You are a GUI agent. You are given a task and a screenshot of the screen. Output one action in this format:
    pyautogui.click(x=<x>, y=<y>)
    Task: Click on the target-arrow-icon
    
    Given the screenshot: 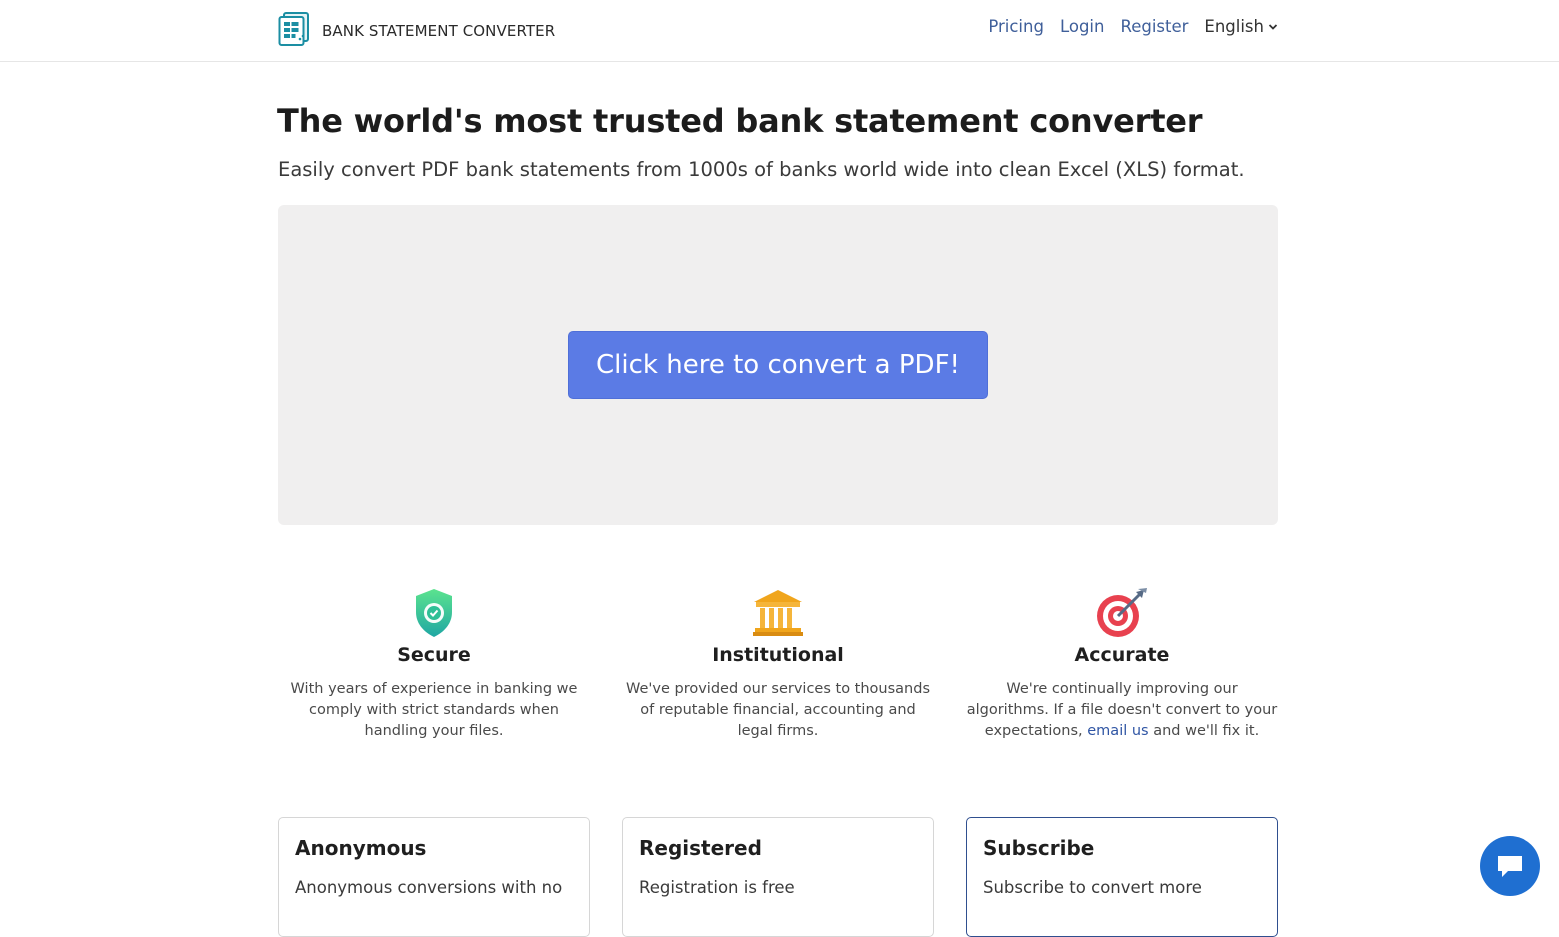 What is the action you would take?
    pyautogui.click(x=1122, y=614)
    